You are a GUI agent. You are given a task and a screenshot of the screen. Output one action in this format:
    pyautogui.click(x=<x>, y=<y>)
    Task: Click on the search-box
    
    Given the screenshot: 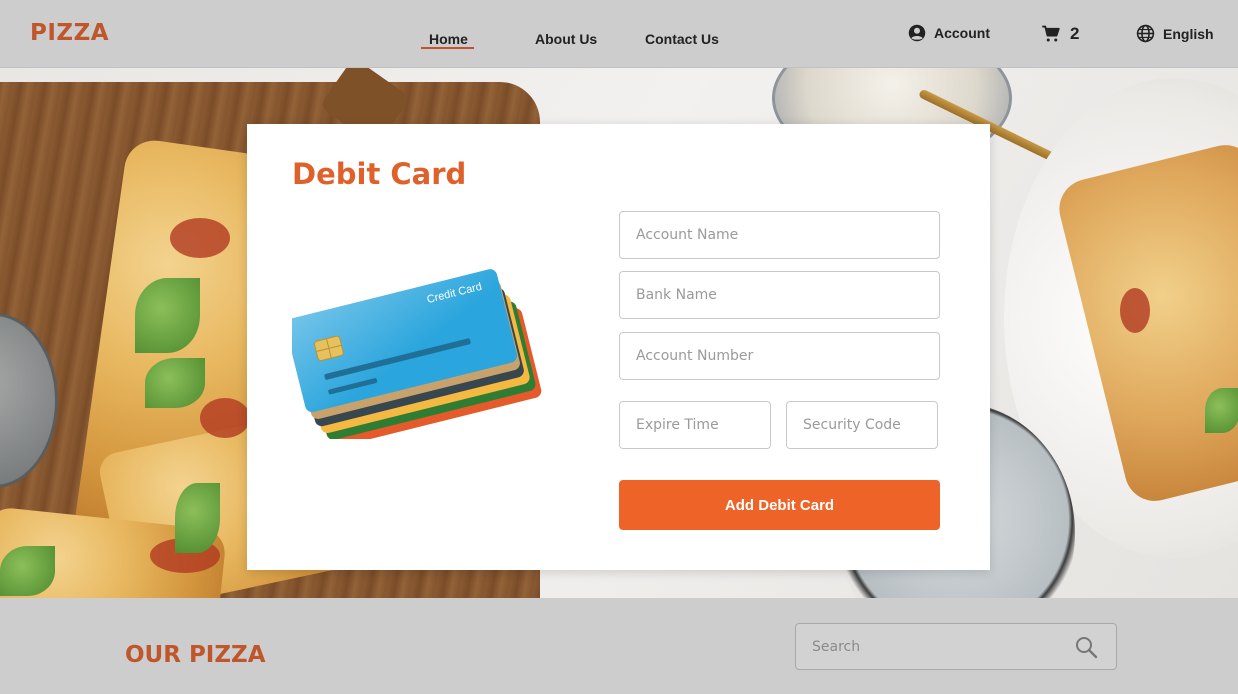 What is the action you would take?
    pyautogui.click(x=956, y=646)
    